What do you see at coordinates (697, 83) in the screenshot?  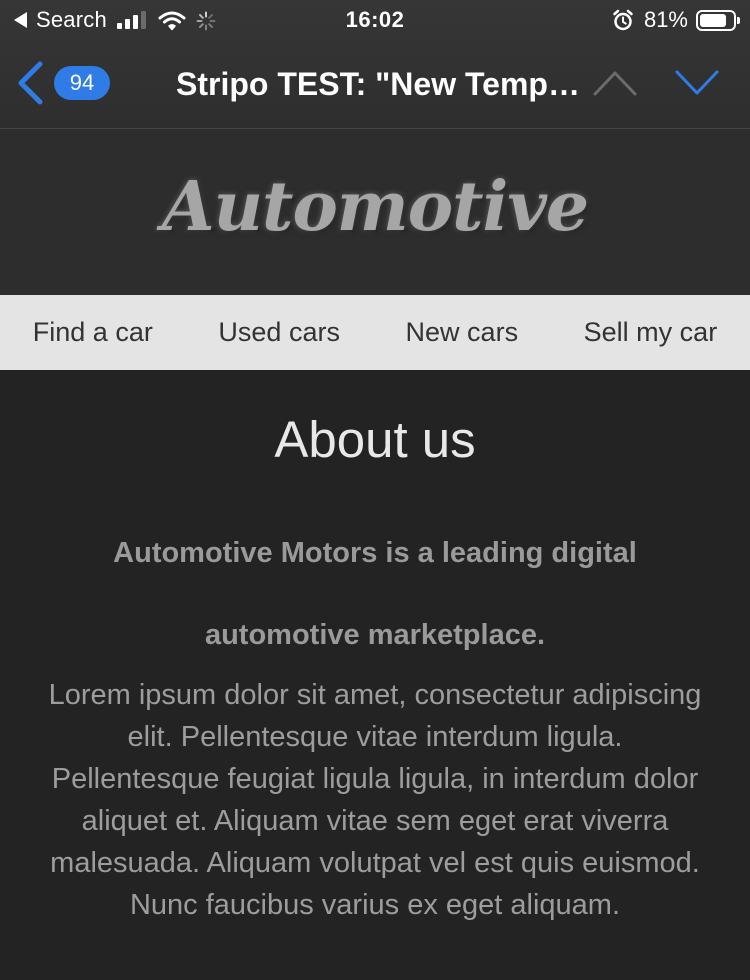 I see `next-message-icon` at bounding box center [697, 83].